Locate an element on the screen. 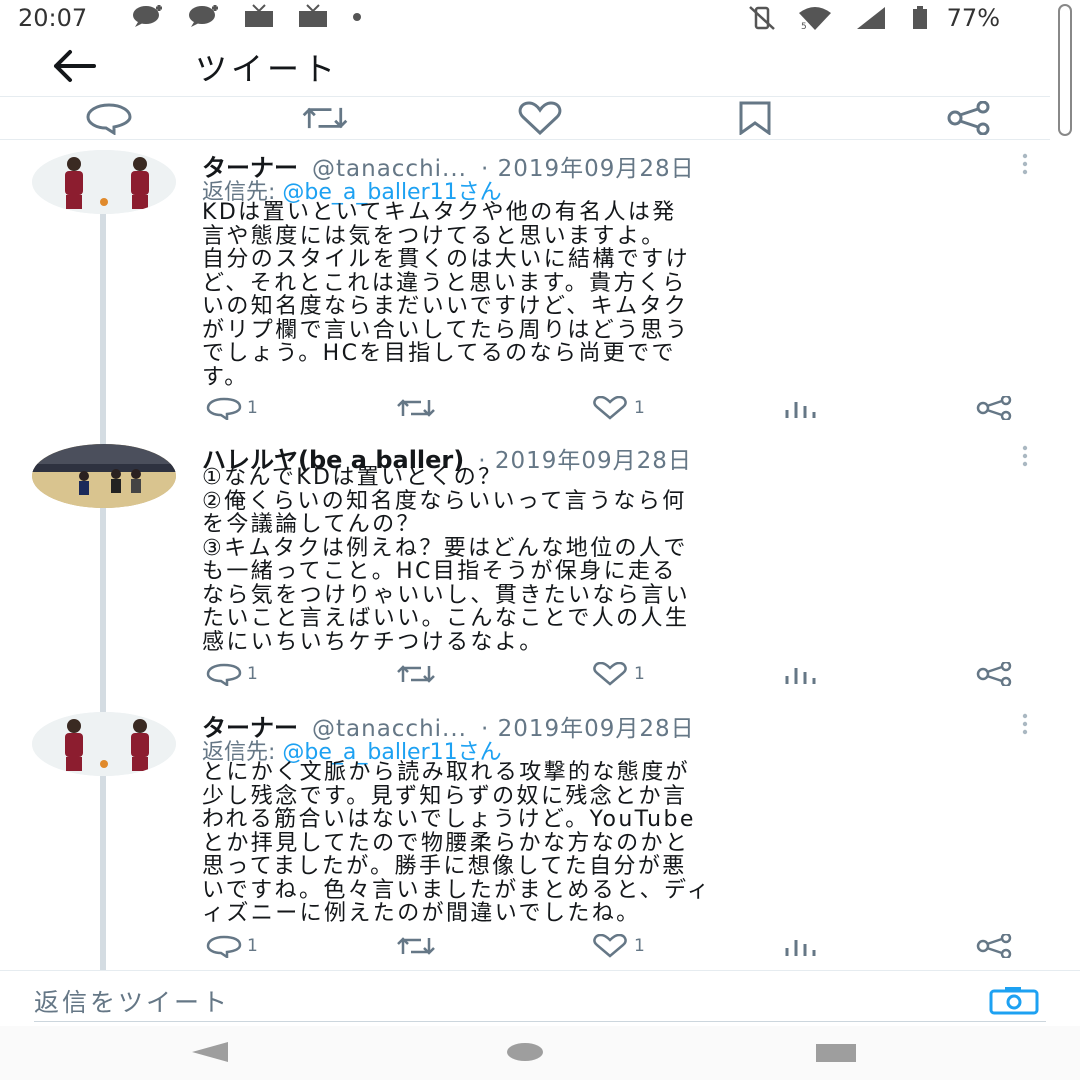  triangle-back-icon is located at coordinates (210, 1052).